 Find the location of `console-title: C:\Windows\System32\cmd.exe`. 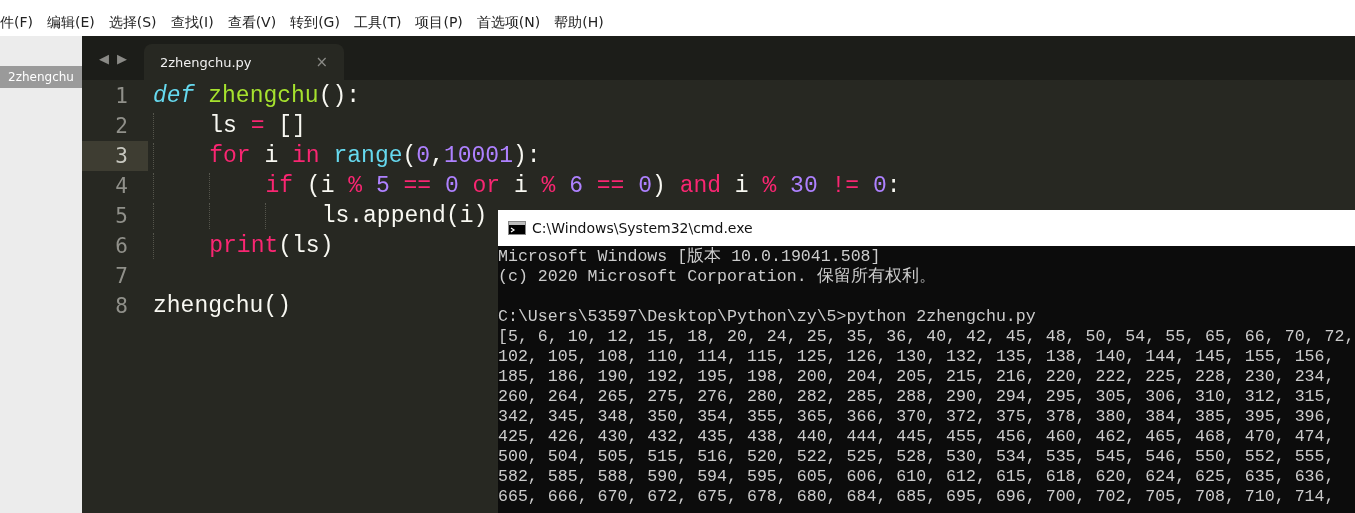

console-title: C:\Windows\System32\cmd.exe is located at coordinates (642, 228).